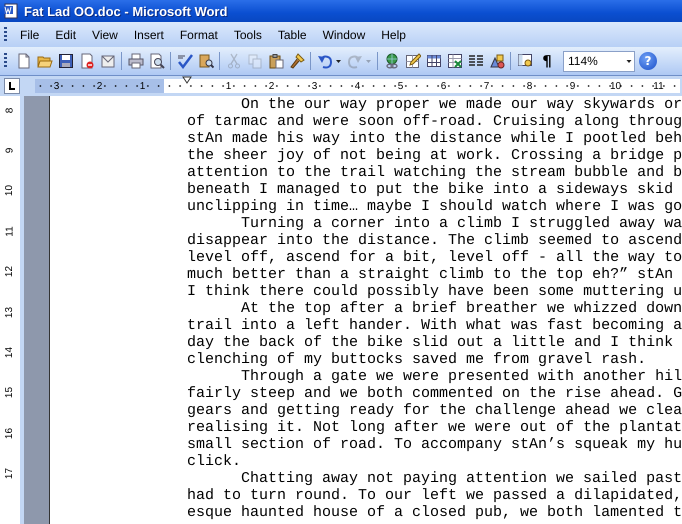 The width and height of the screenshot is (682, 524). I want to click on text-line: Through a gate we were presented with another hil, so click(461, 376).